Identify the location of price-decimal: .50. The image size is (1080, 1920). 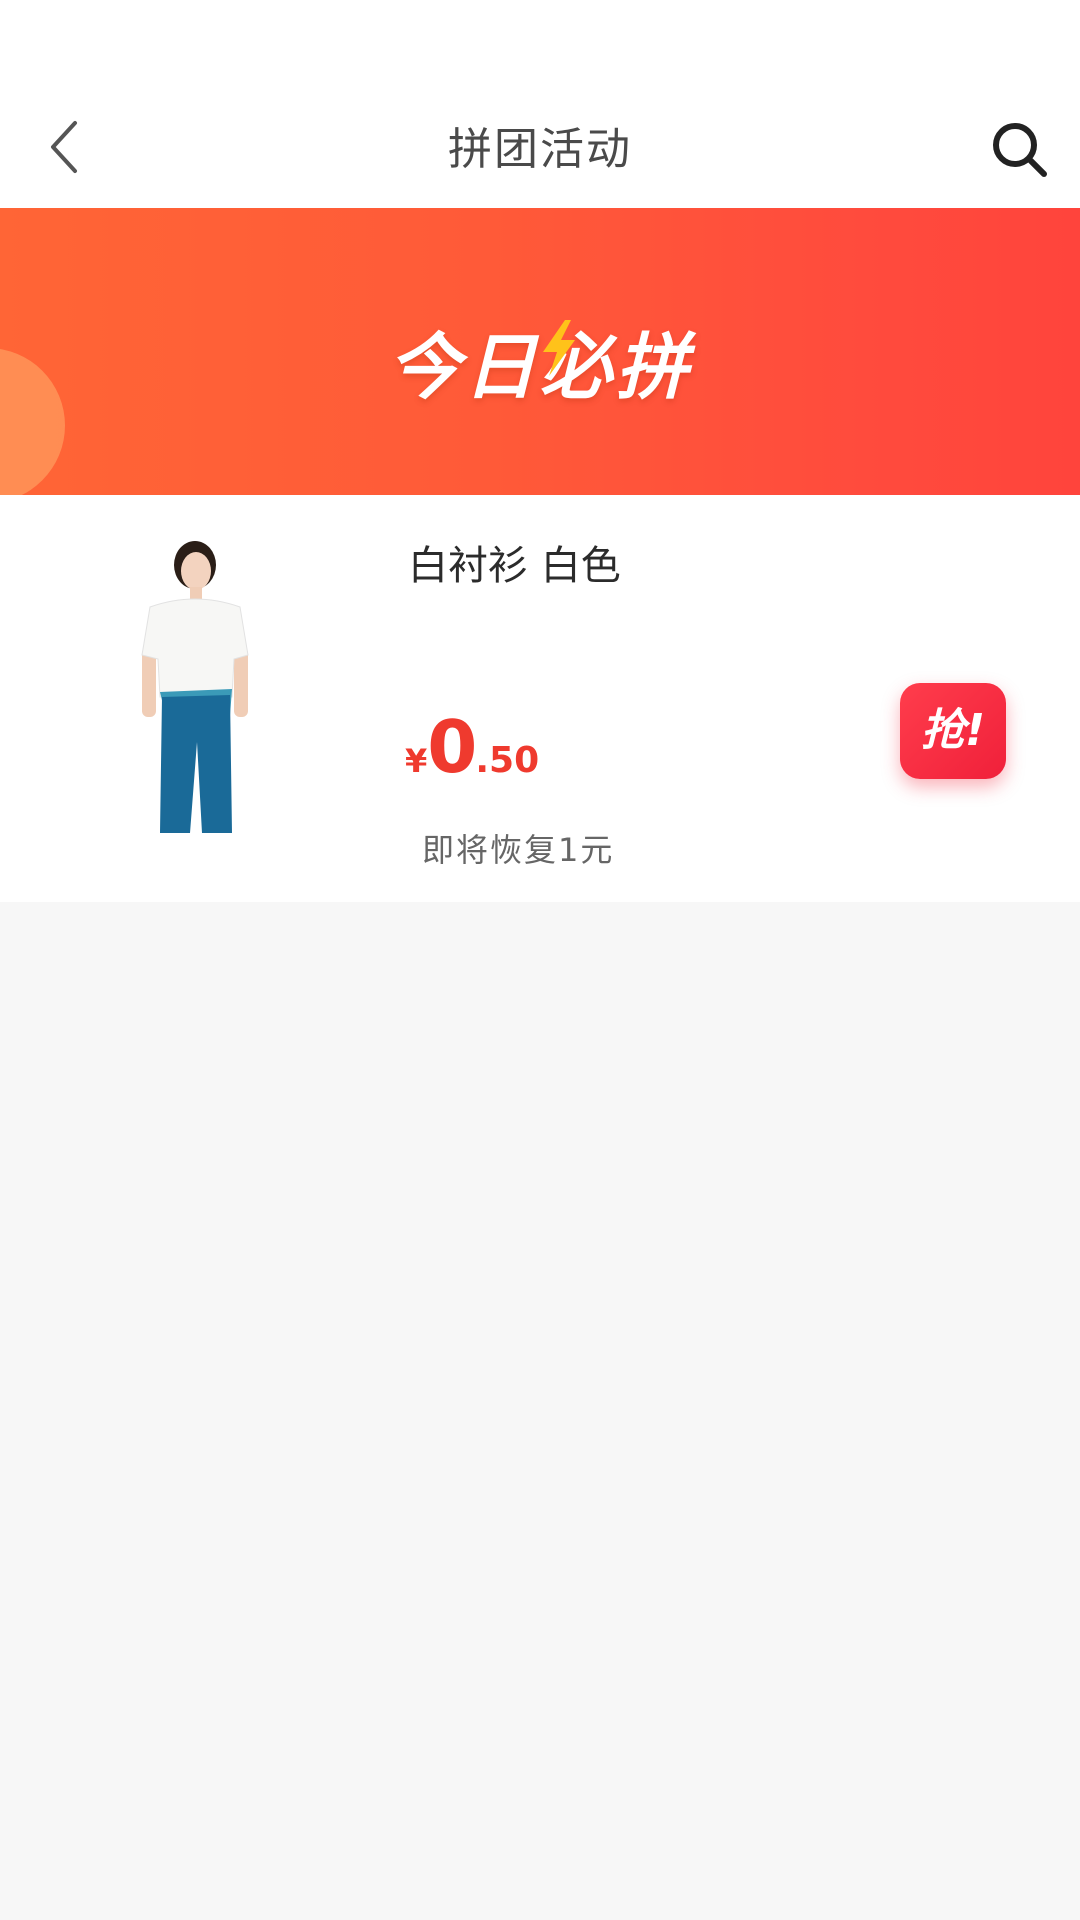
(507, 760).